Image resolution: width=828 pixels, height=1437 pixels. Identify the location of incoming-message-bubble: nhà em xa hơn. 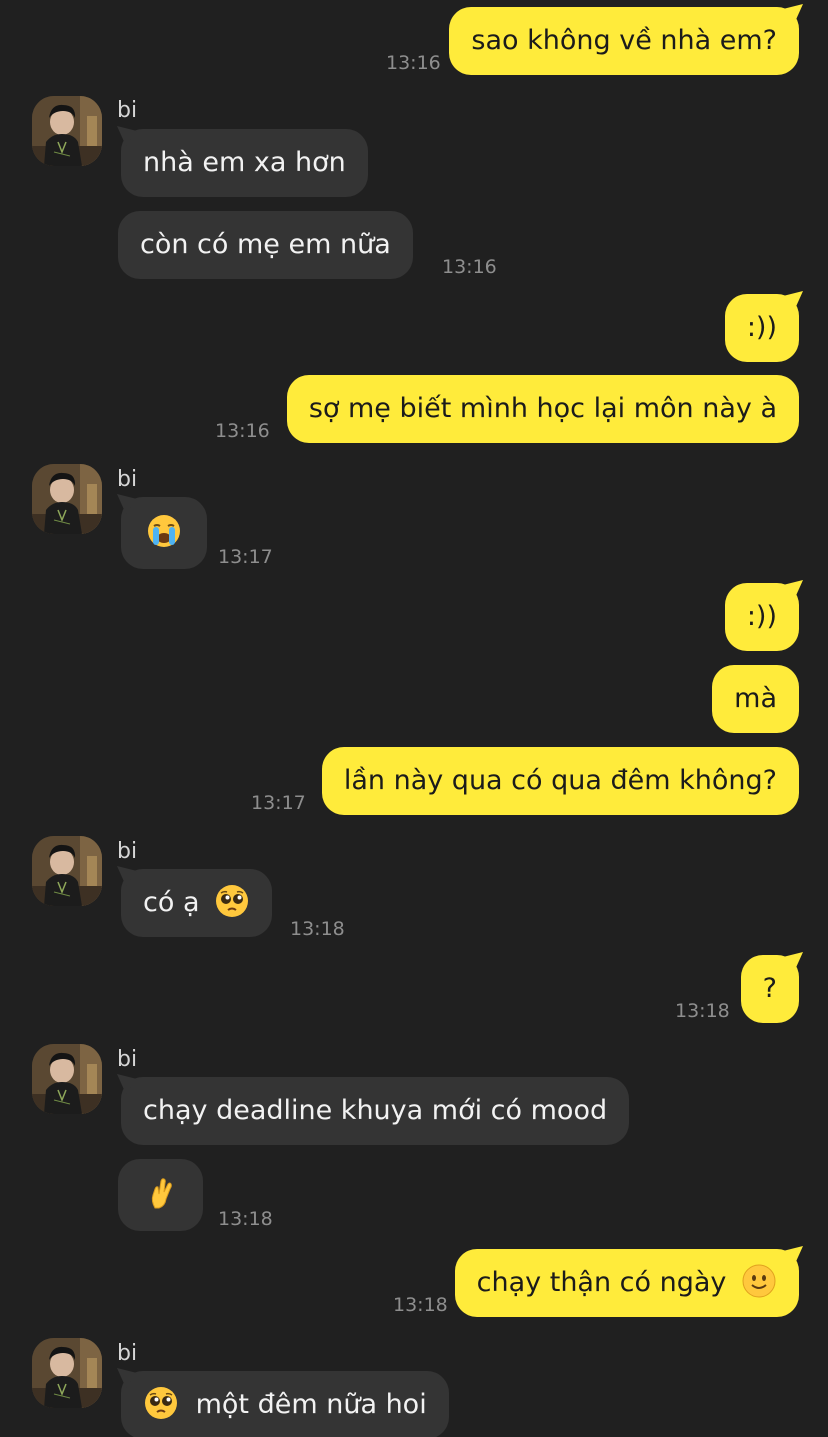
(244, 163).